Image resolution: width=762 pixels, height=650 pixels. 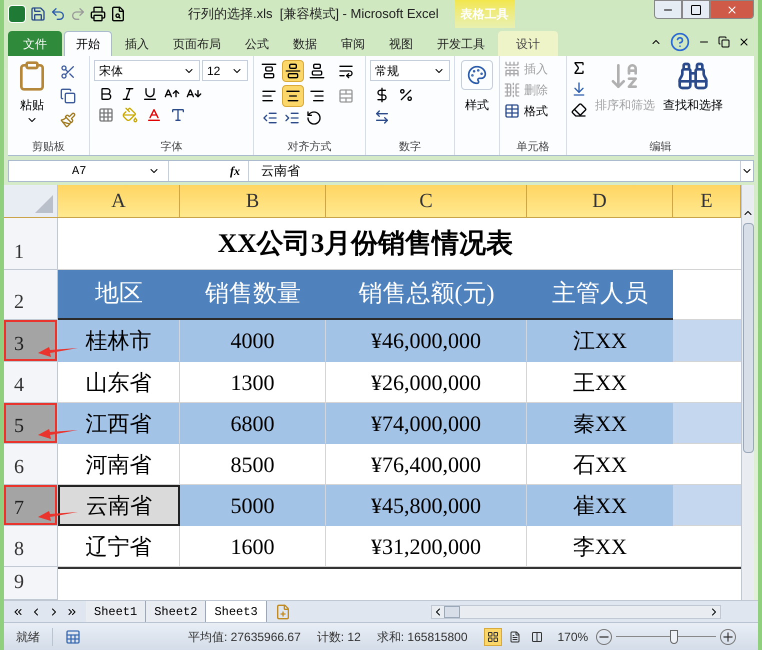 What do you see at coordinates (426, 423) in the screenshot?
I see `table-cell: ¥74,000,000` at bounding box center [426, 423].